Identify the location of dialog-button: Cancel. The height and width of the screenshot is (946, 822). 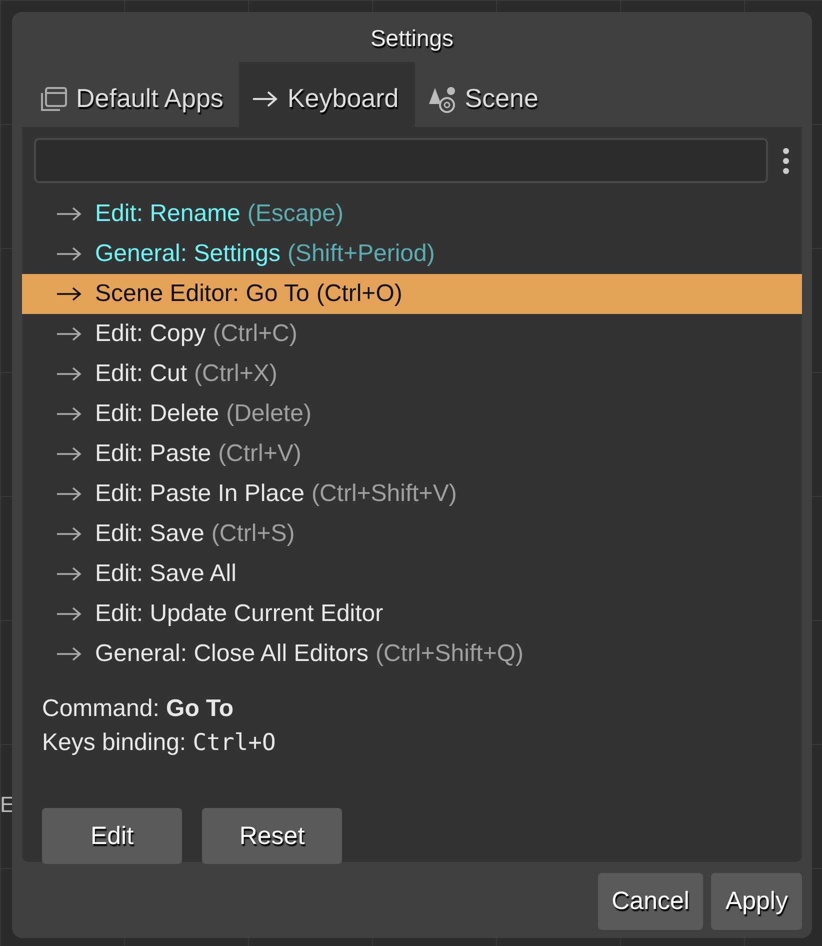
(651, 901).